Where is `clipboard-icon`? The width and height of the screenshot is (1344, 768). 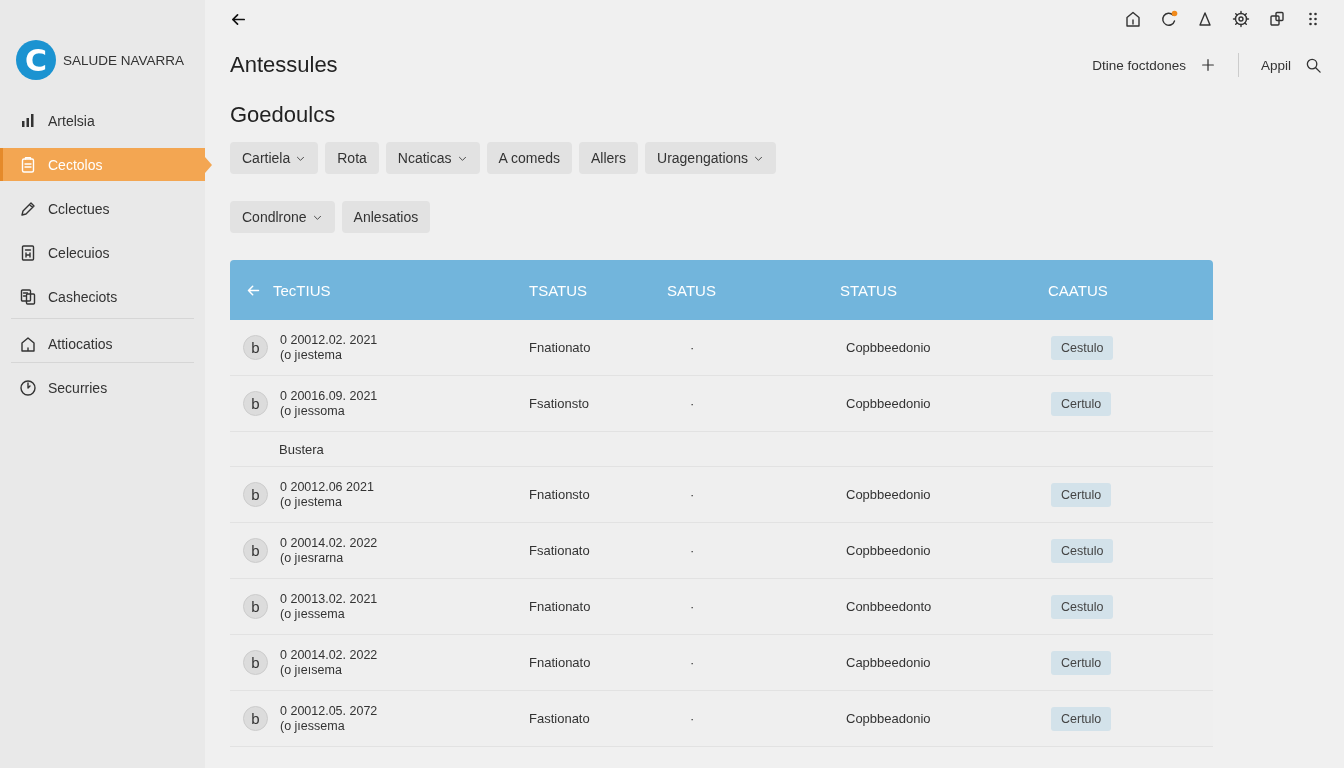 clipboard-icon is located at coordinates (28, 164).